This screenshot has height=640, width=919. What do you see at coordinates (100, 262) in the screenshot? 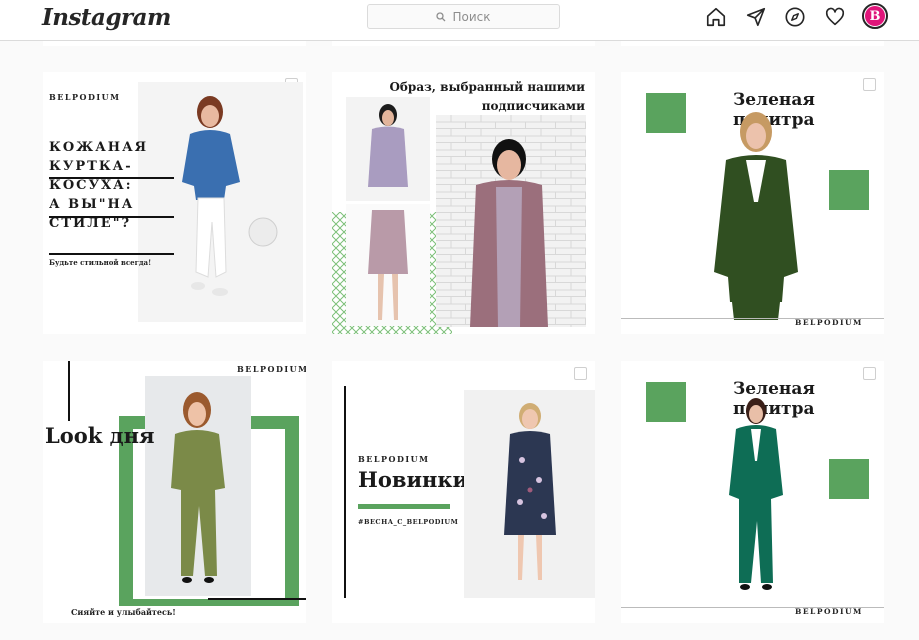
I see `subtitle-text: Будьте стильной всегда!` at bounding box center [100, 262].